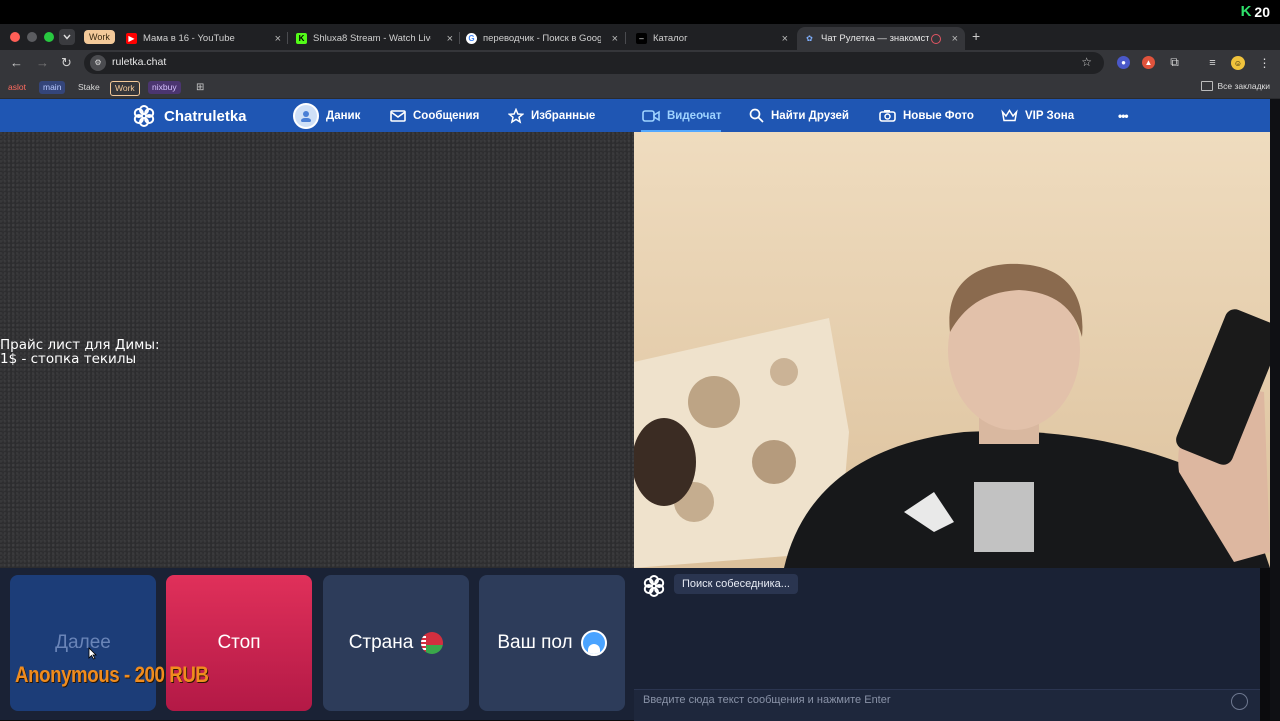  I want to click on reload-icon: ↻, so click(66, 63).